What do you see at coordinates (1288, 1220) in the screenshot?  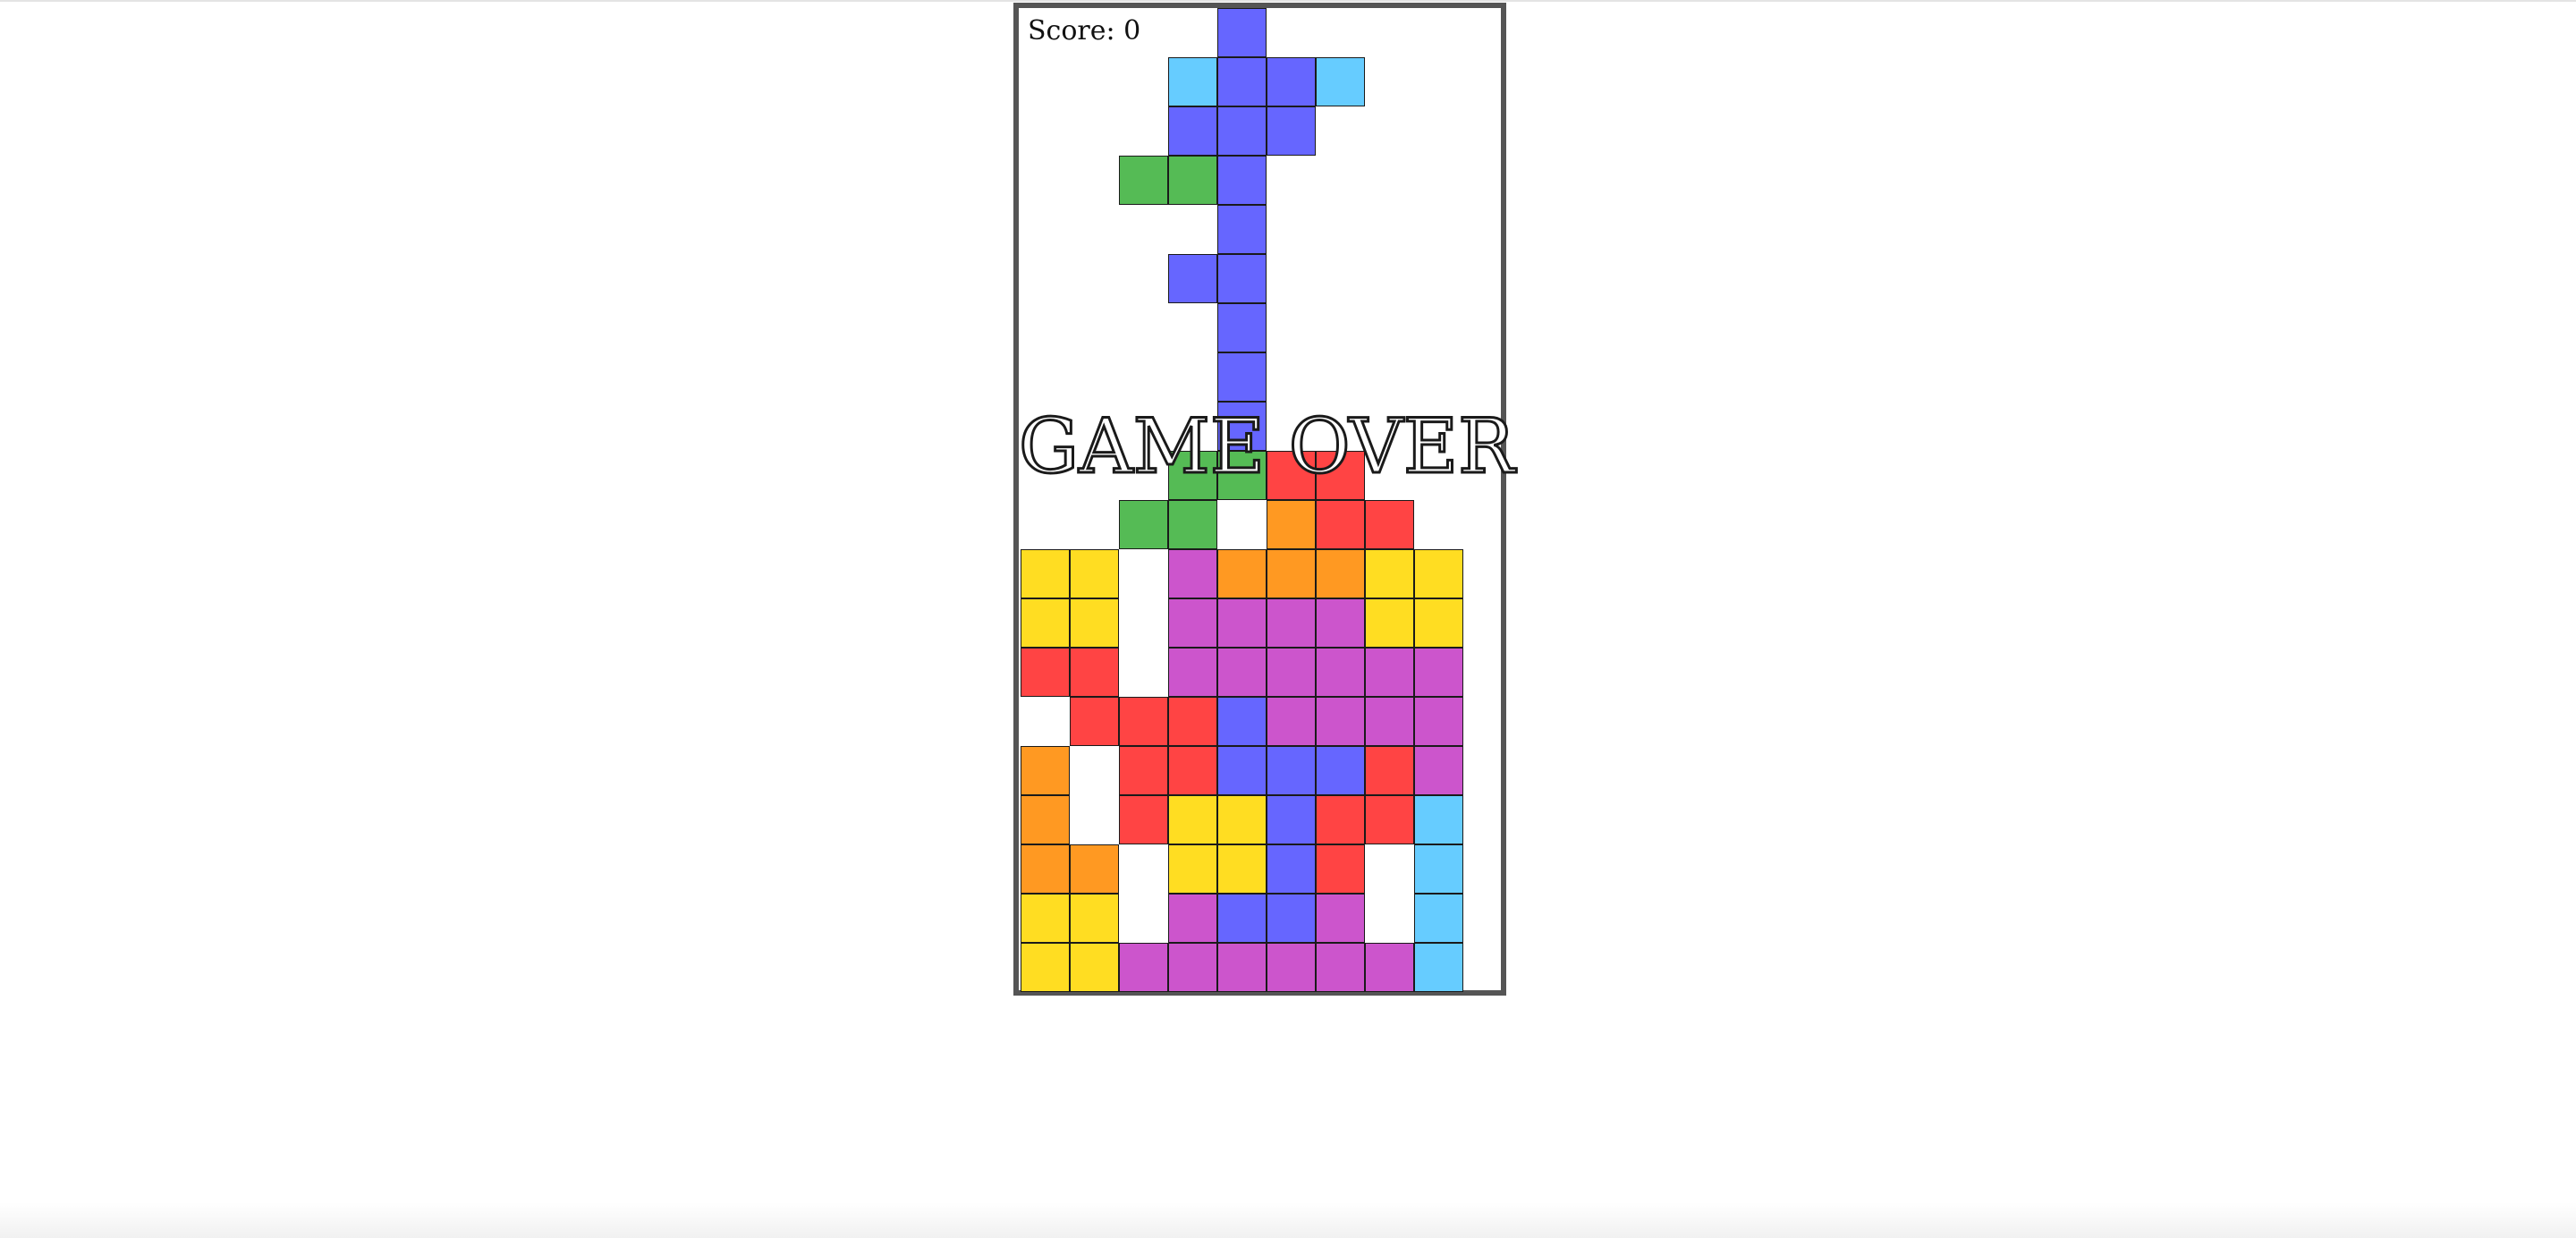 I see `page-bottom-shadow` at bounding box center [1288, 1220].